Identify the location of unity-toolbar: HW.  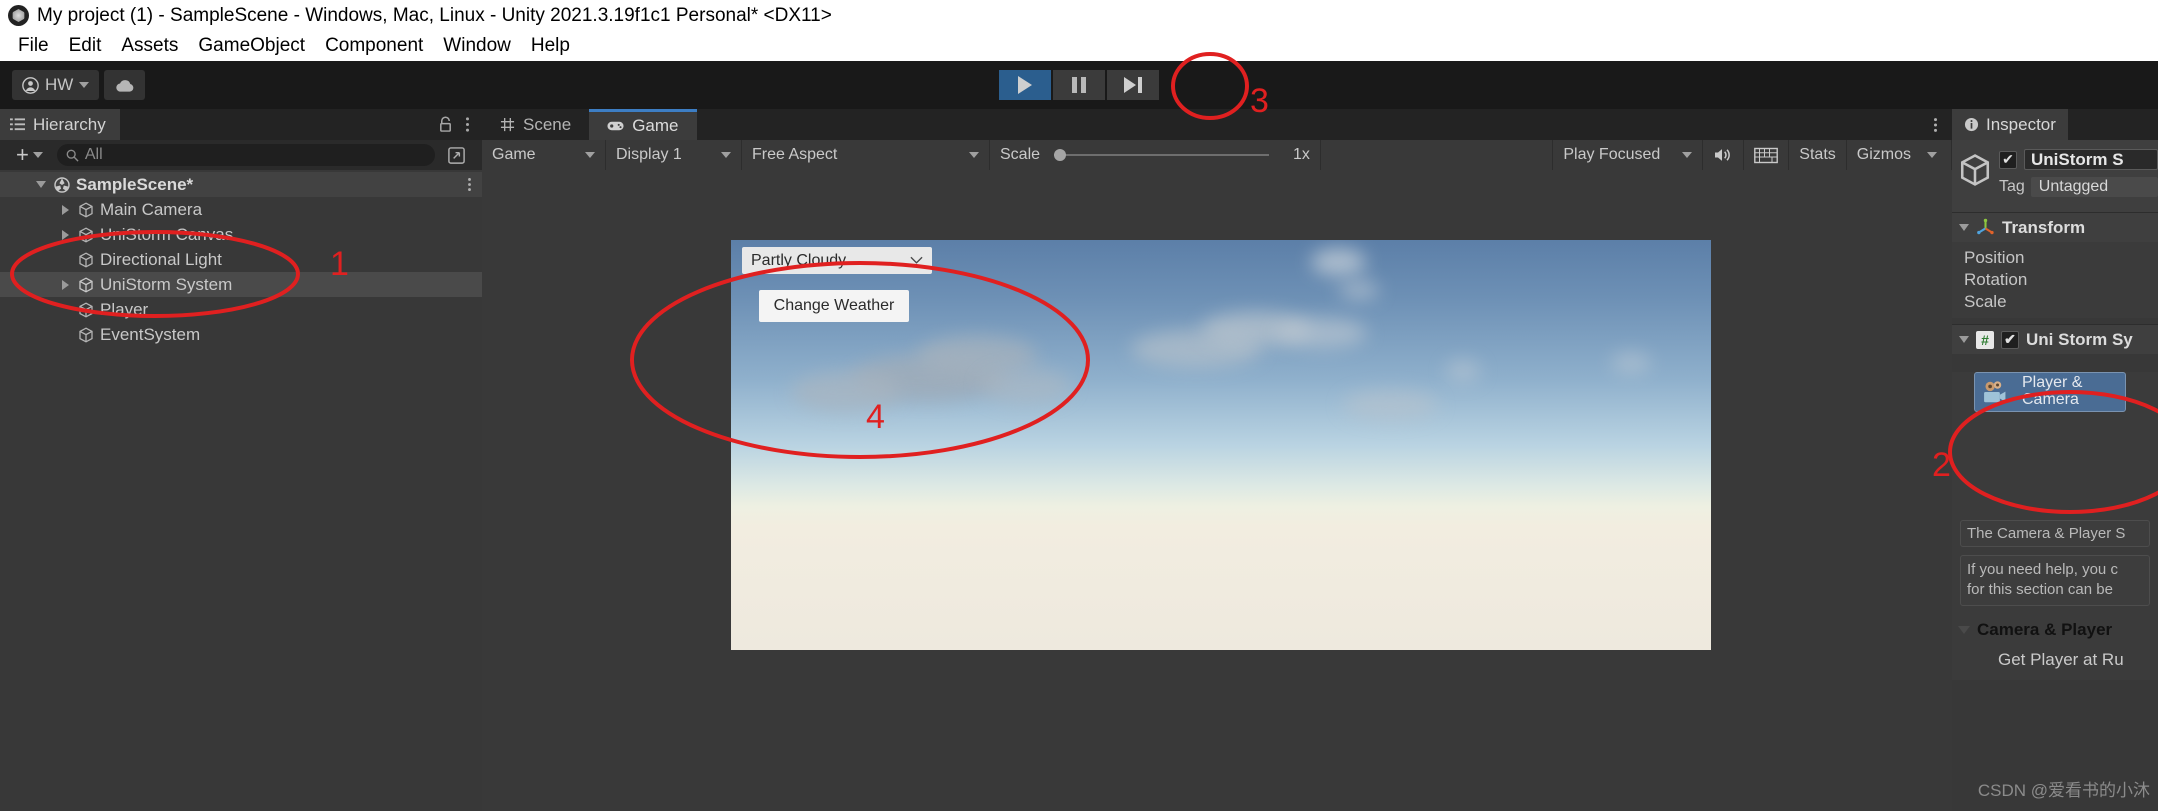
(1079, 85).